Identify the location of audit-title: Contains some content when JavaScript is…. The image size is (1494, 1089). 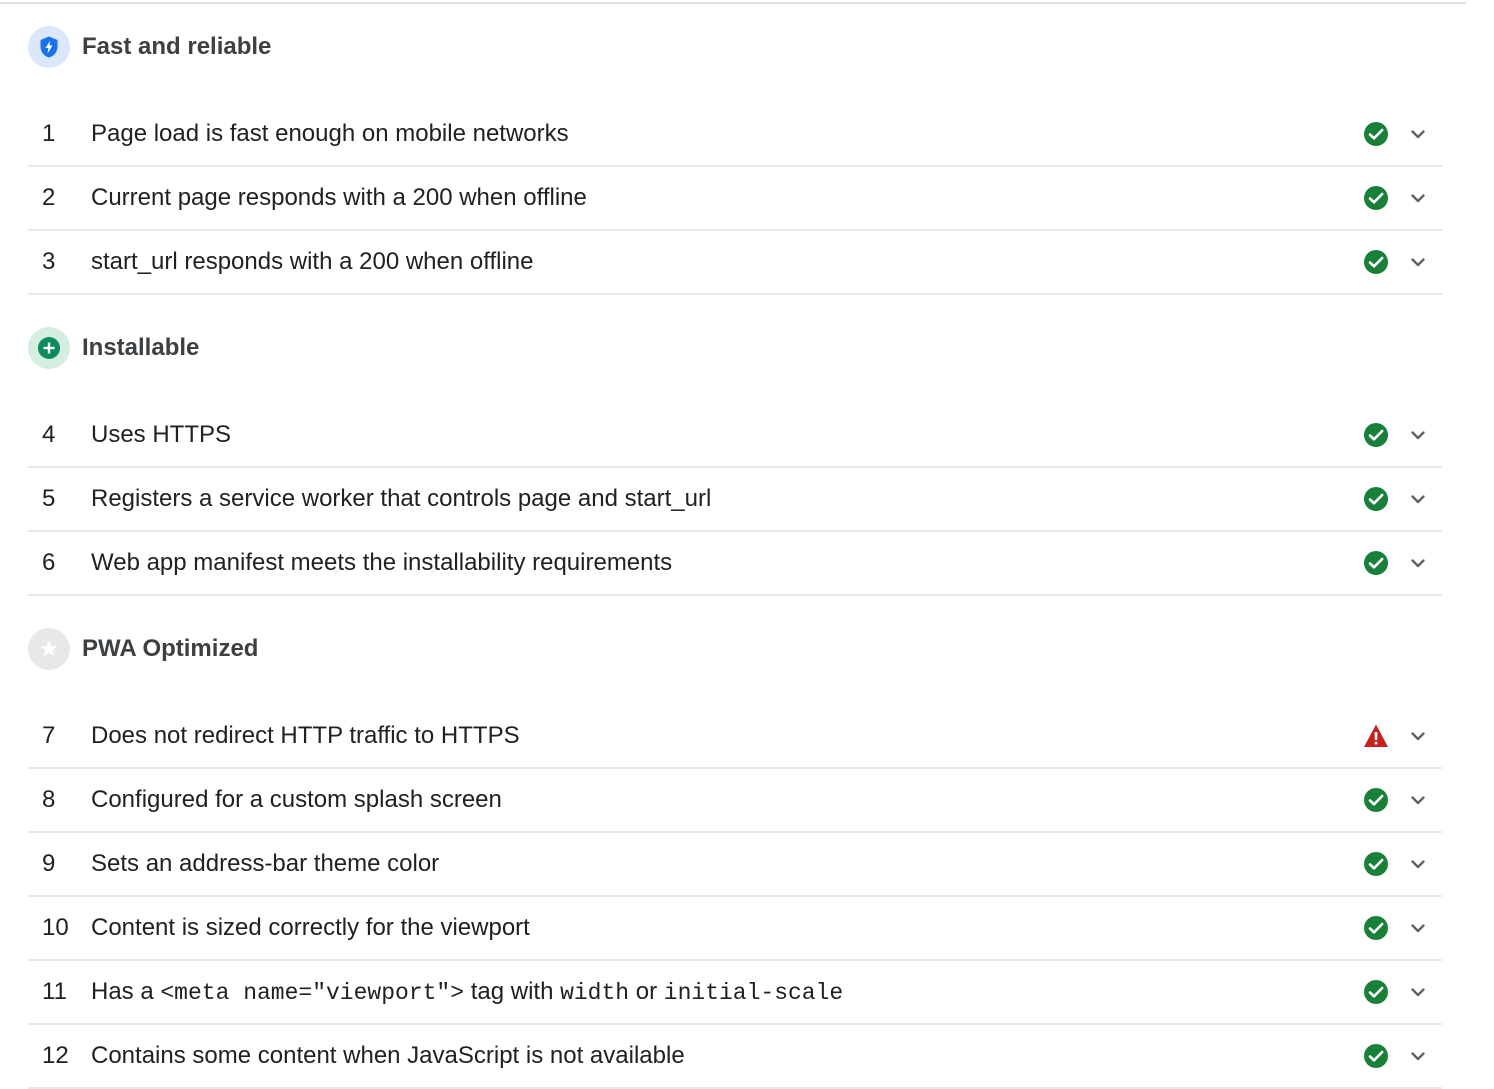
(388, 1055).